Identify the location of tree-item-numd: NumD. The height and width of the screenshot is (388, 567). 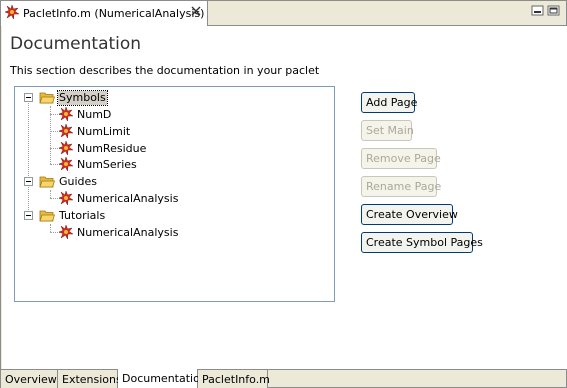
(85, 114).